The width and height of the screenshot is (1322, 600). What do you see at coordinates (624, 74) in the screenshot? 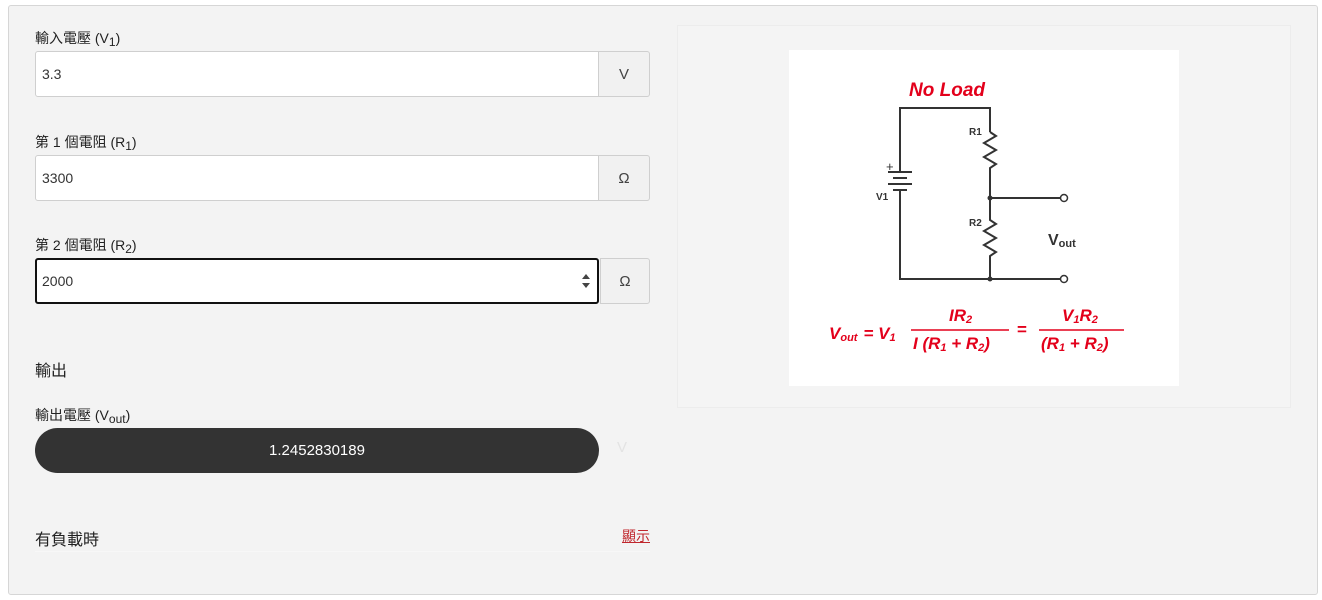
I see `v1-unit: V` at bounding box center [624, 74].